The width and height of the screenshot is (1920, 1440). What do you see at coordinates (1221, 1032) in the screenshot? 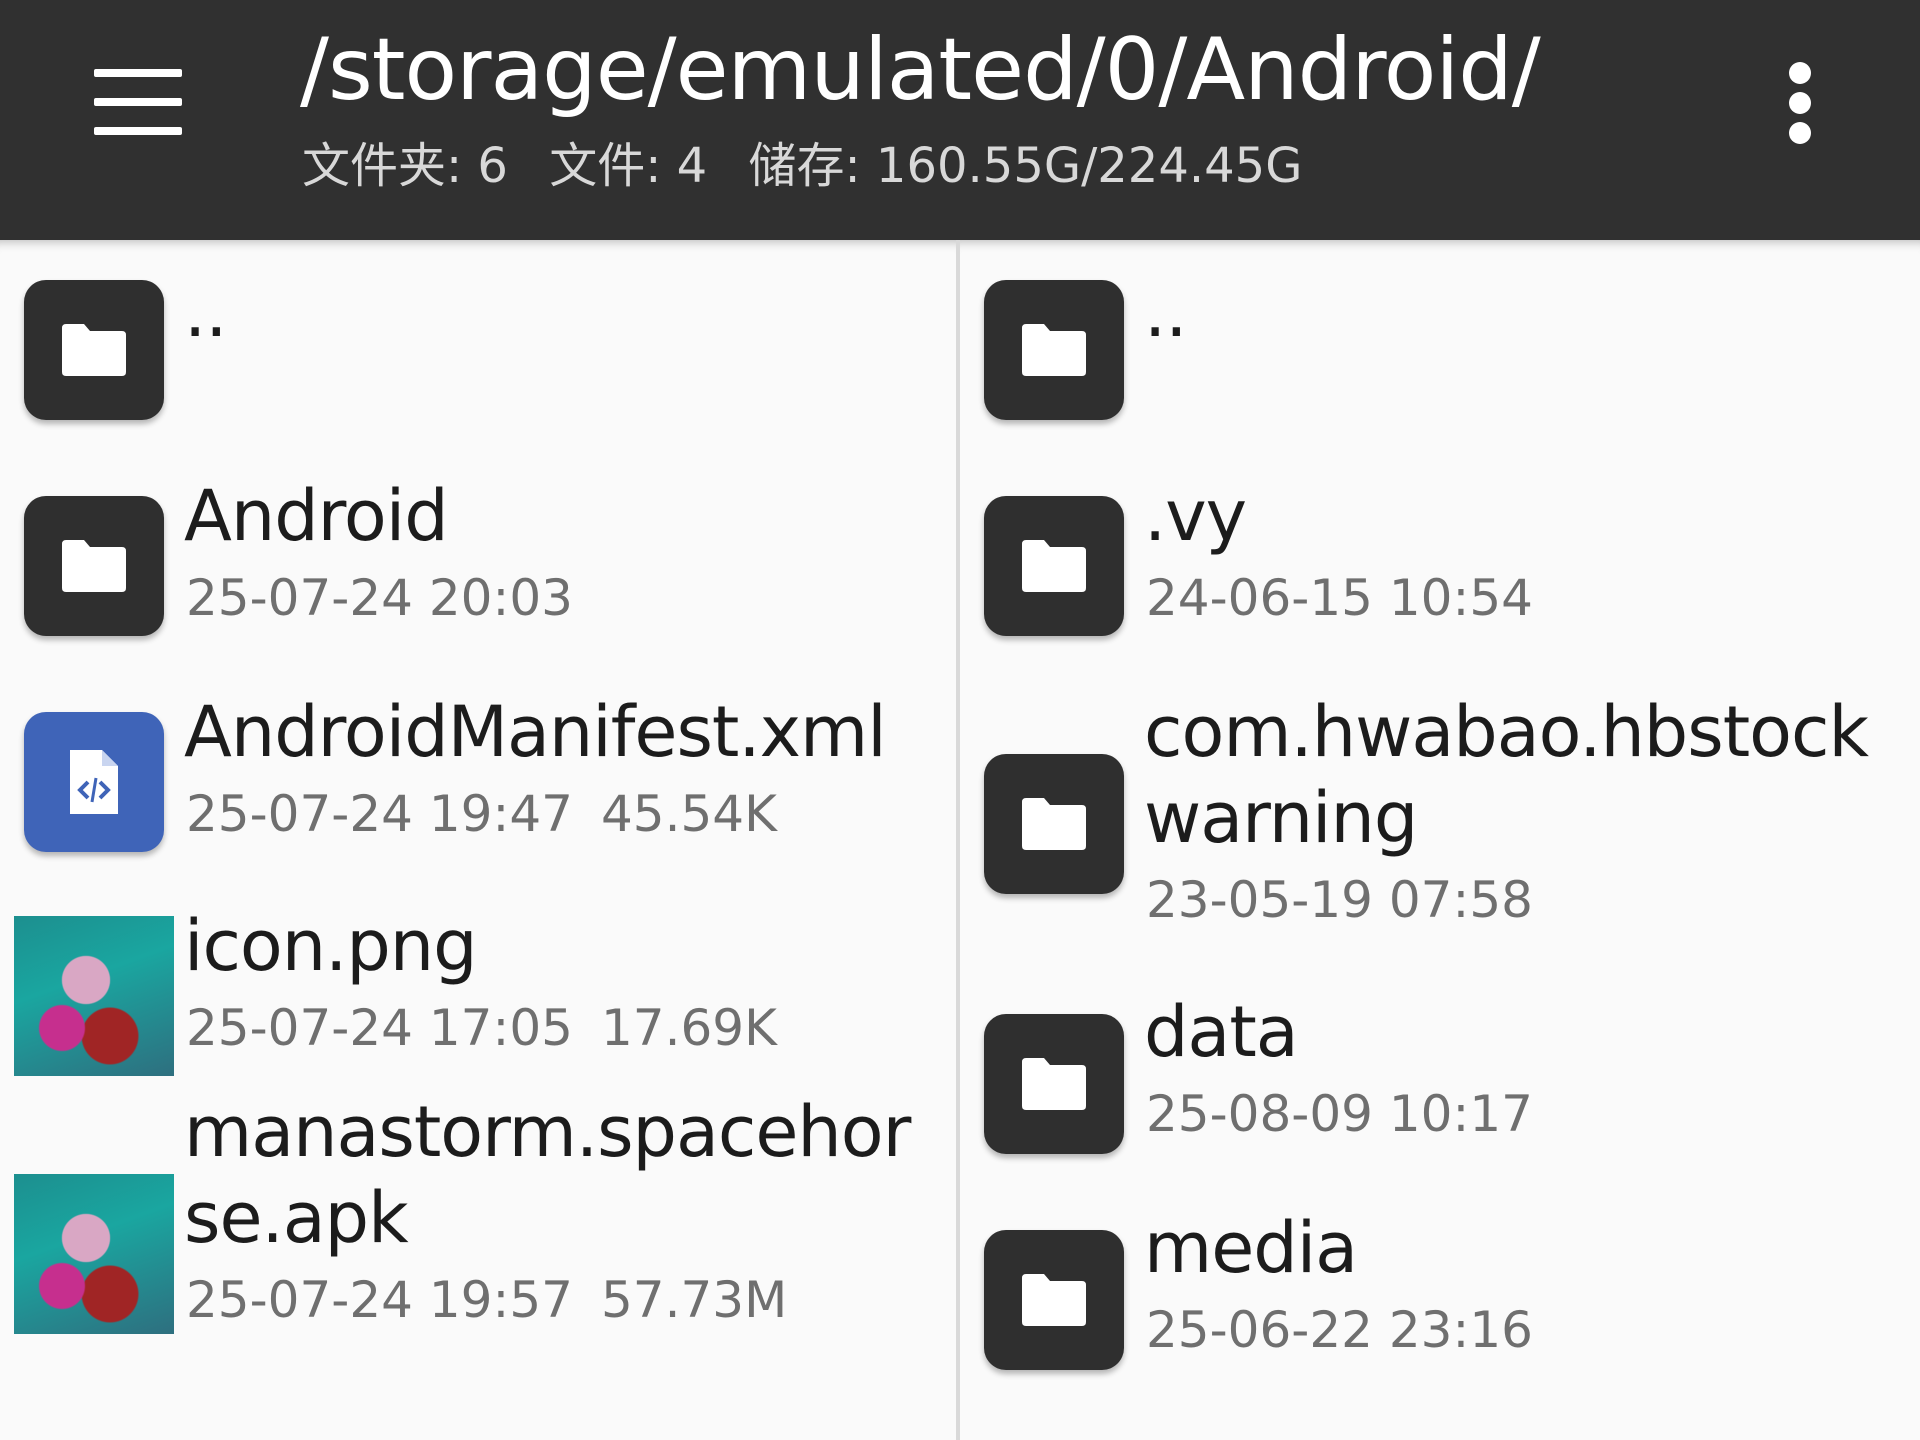
I see `file-name: data` at bounding box center [1221, 1032].